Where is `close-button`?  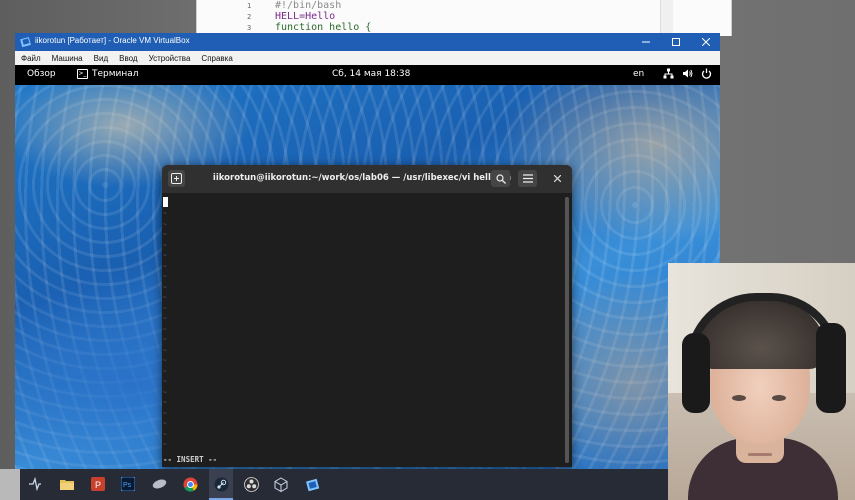
close-button is located at coordinates (706, 42).